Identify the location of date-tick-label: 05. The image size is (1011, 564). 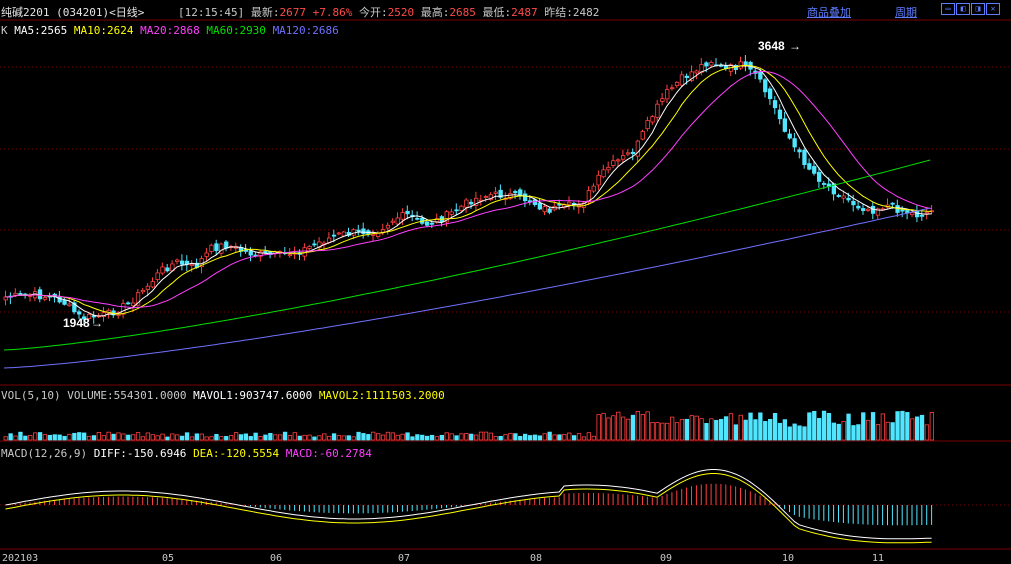
(168, 558).